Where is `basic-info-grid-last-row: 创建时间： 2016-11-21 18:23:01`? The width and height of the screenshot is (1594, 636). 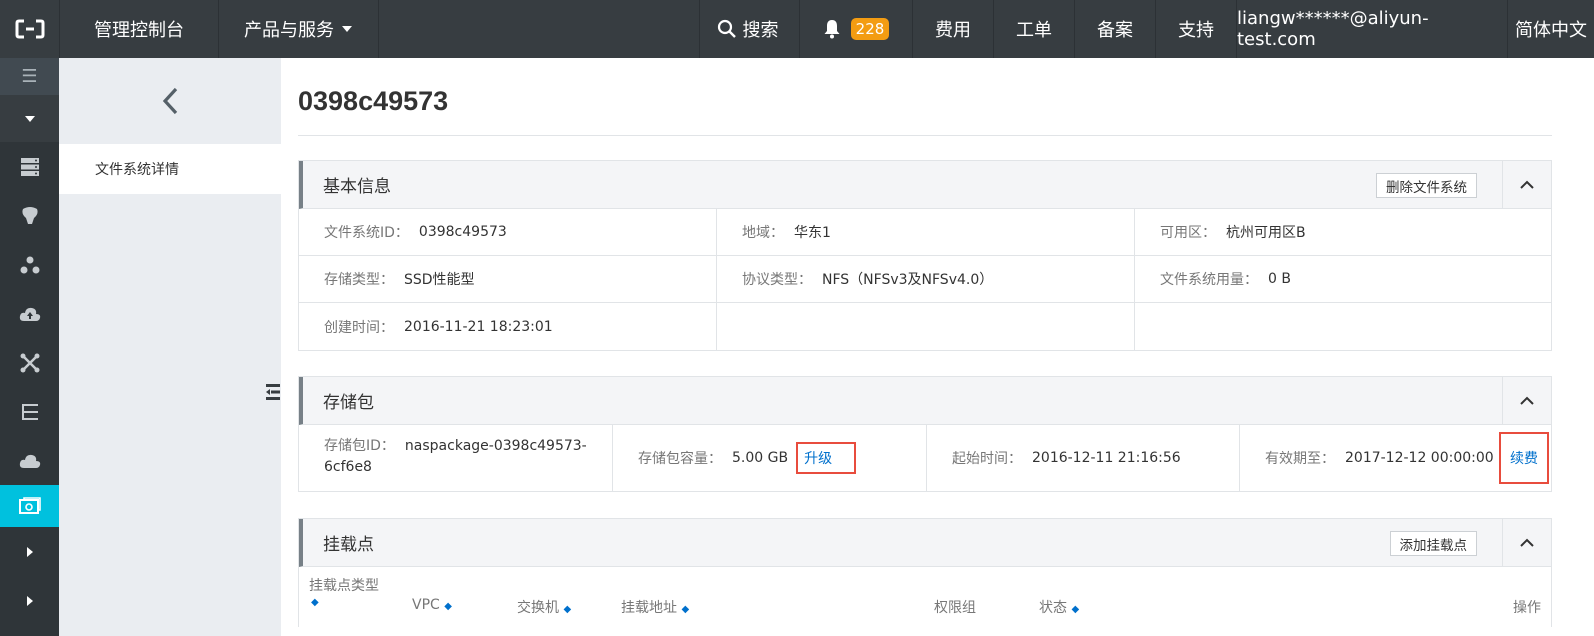 basic-info-grid-last-row: 创建时间： 2016-11-21 18:23:01 is located at coordinates (925, 326).